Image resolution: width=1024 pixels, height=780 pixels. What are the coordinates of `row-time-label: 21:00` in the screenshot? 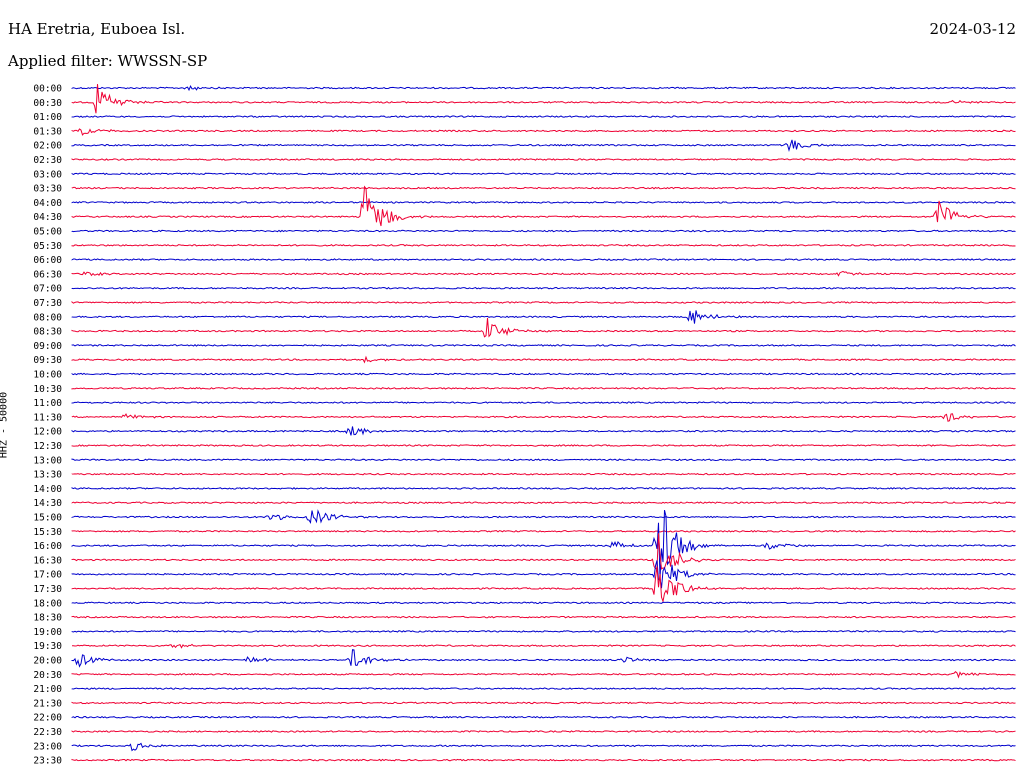 It's located at (47, 689).